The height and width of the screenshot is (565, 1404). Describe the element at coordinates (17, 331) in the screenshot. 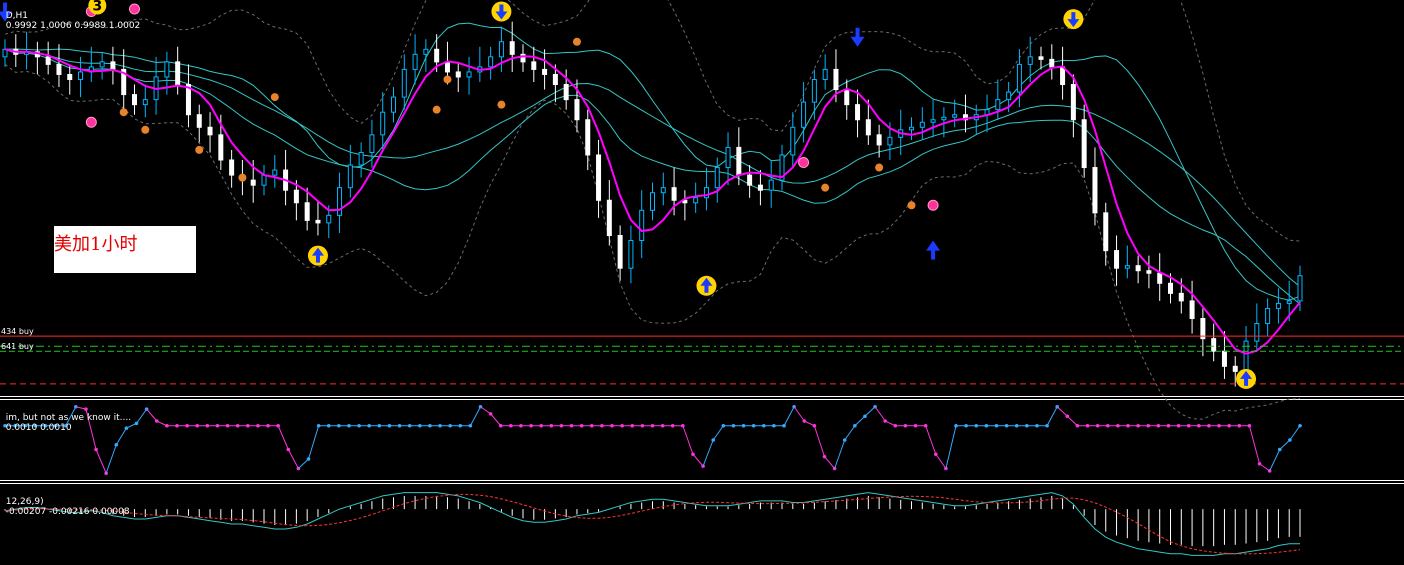

I see `level-label: 434 buy` at that location.